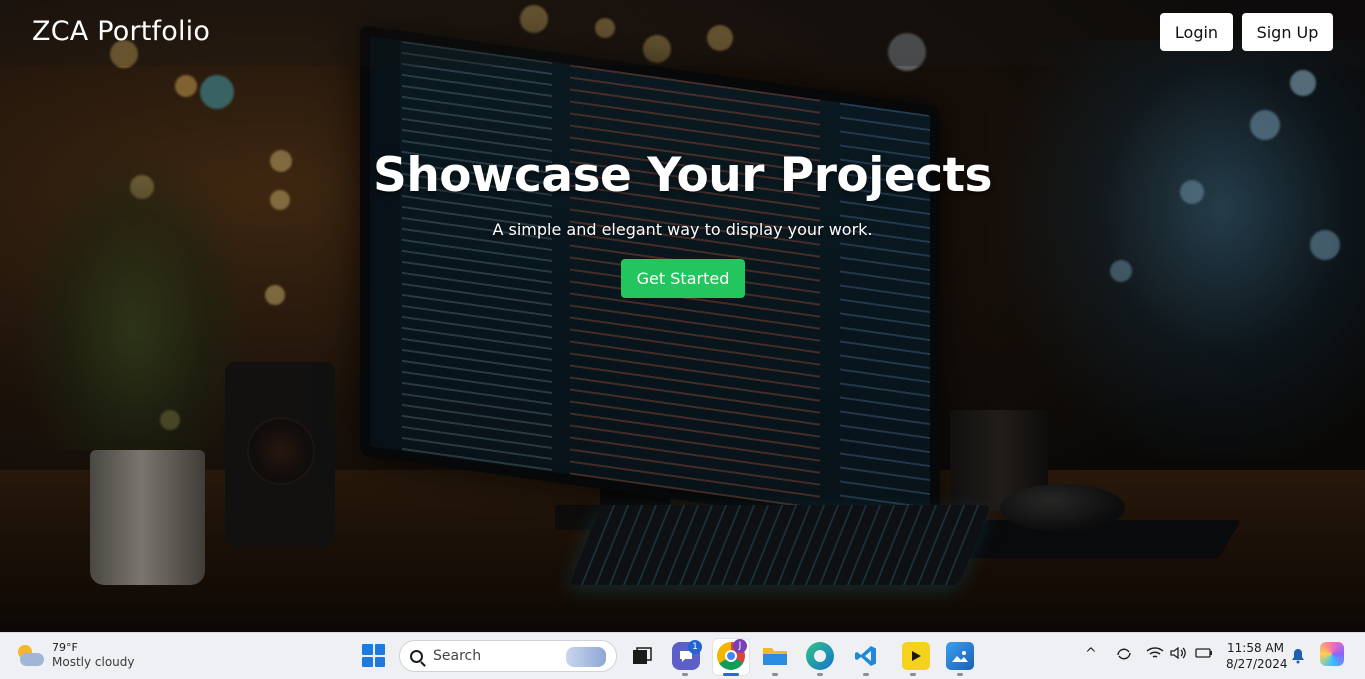 Image resolution: width=1365 pixels, height=679 pixels. I want to click on brand-logo: ZCA Portfolio, so click(121, 31).